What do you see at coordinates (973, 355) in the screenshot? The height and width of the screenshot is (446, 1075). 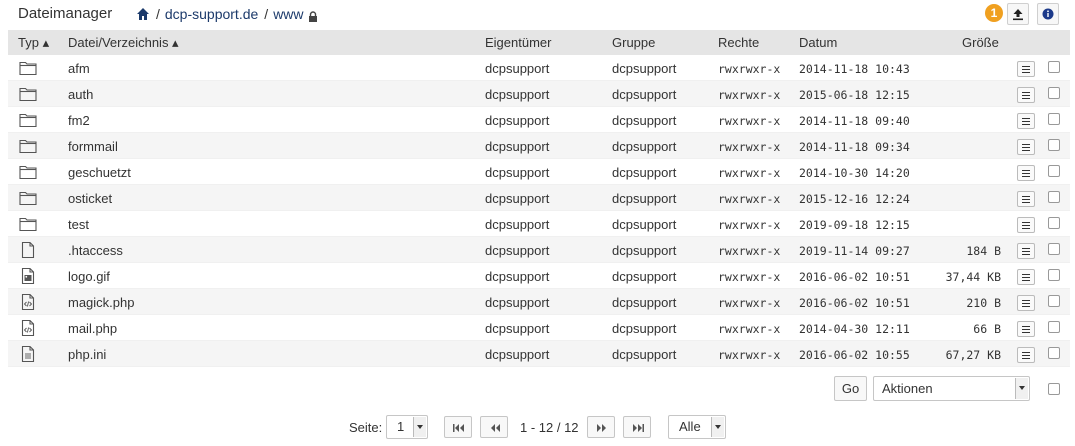 I see `file-size: 67,27 KB` at bounding box center [973, 355].